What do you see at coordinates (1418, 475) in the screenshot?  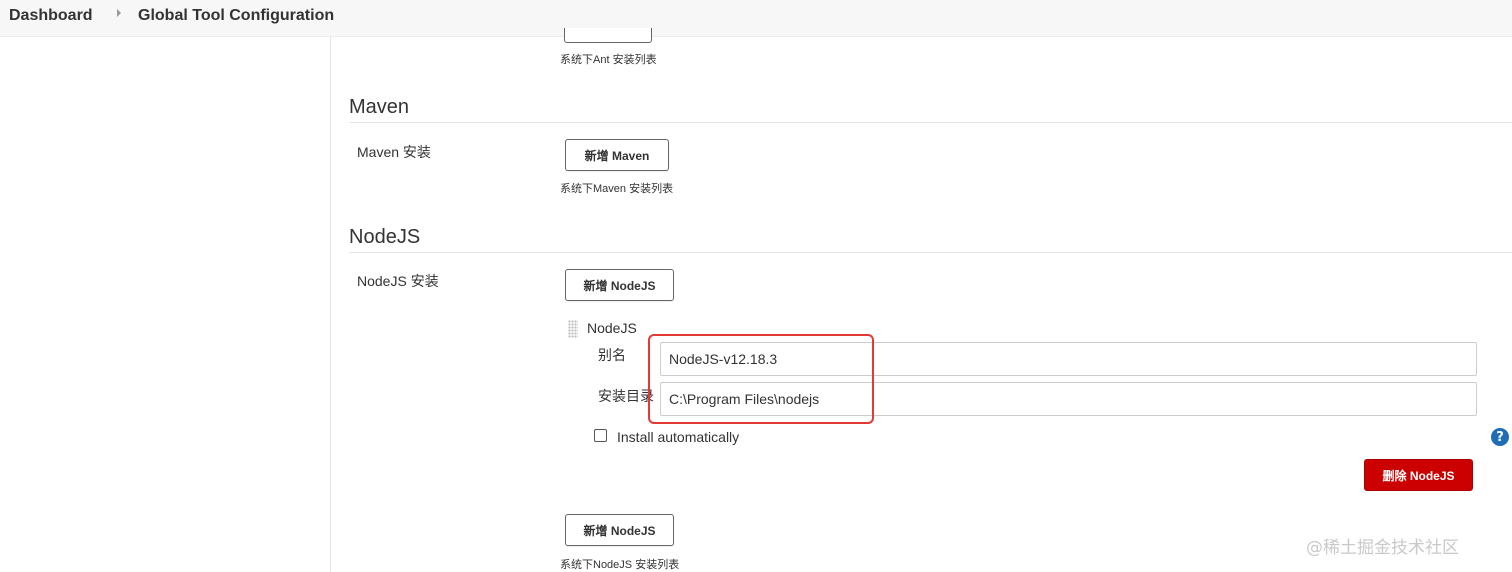 I see `delete-nodejs-button: 删除 NodeJS` at bounding box center [1418, 475].